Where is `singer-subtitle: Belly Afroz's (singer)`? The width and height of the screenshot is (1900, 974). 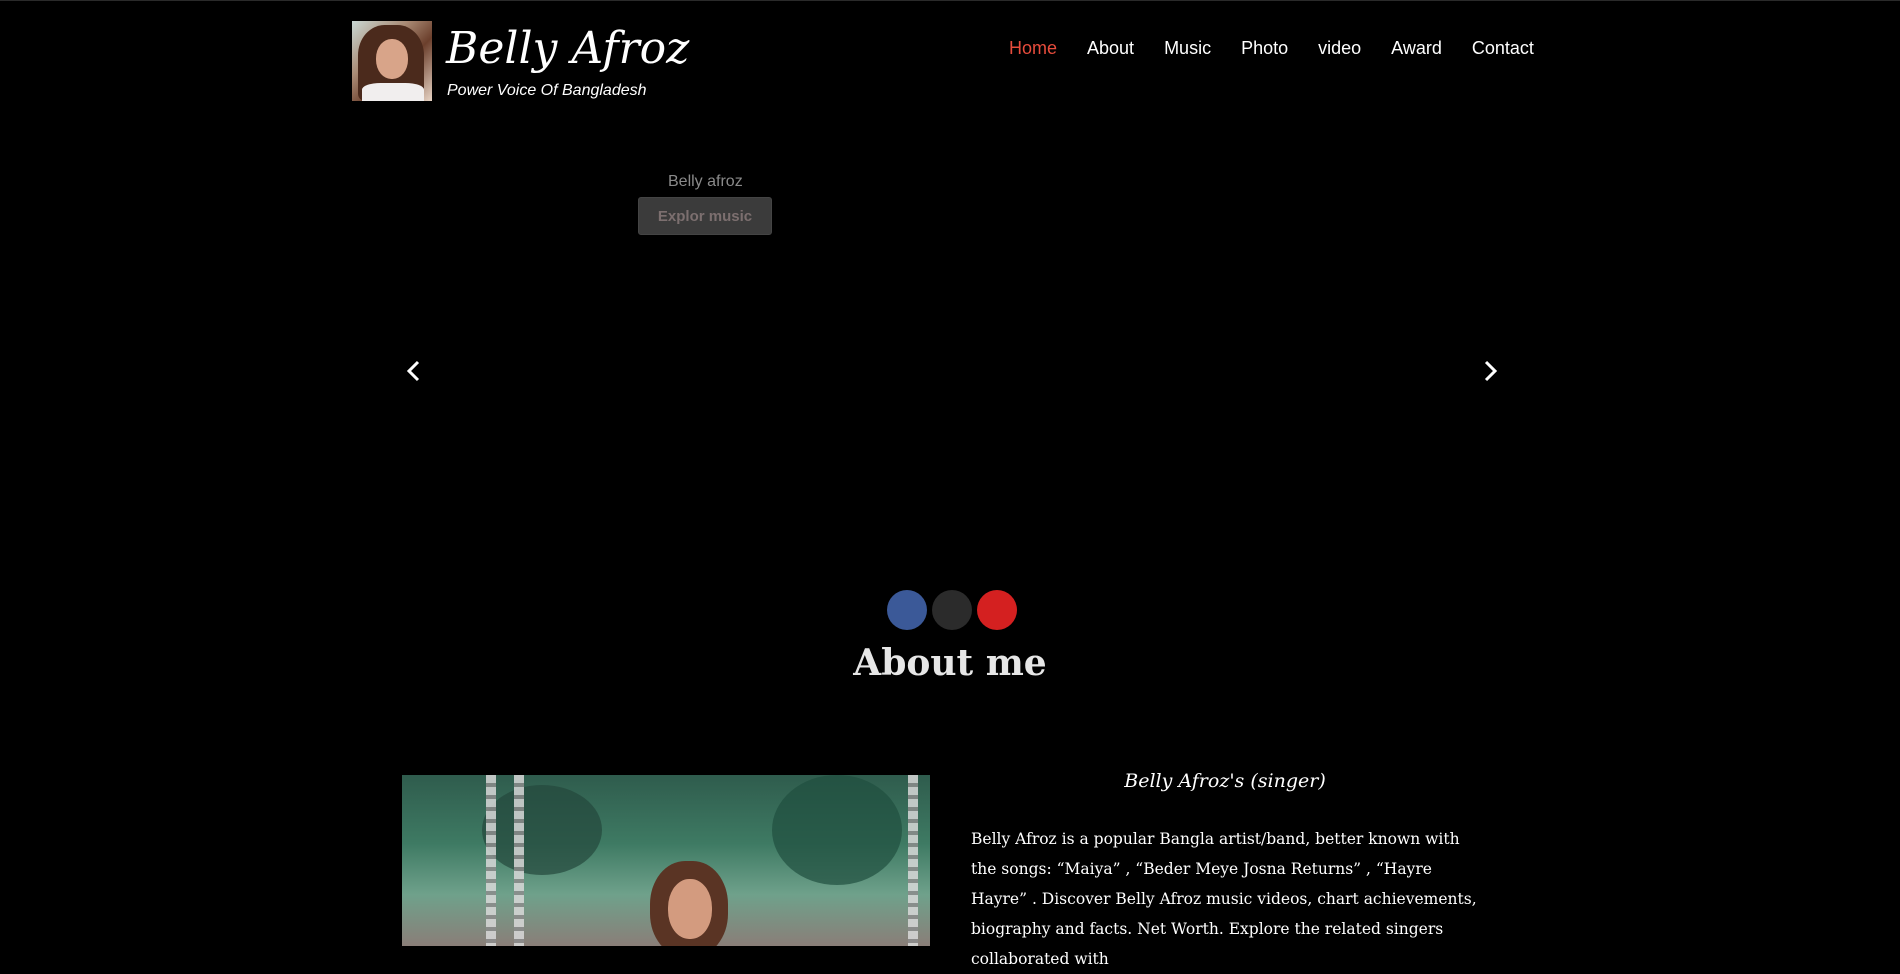 singer-subtitle: Belly Afroz's (singer) is located at coordinates (1225, 781).